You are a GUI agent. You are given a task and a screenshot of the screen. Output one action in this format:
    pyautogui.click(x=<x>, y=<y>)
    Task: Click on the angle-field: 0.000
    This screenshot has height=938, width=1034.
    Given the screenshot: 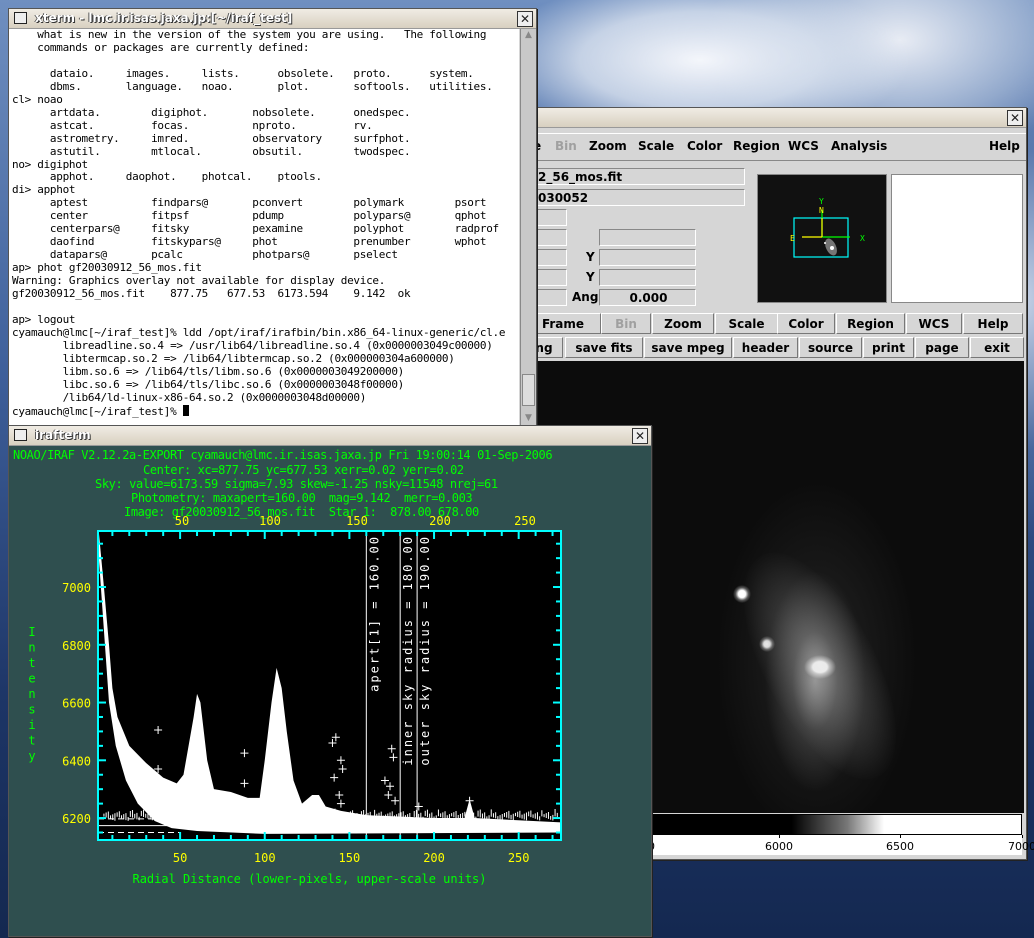 What is the action you would take?
    pyautogui.click(x=647, y=297)
    